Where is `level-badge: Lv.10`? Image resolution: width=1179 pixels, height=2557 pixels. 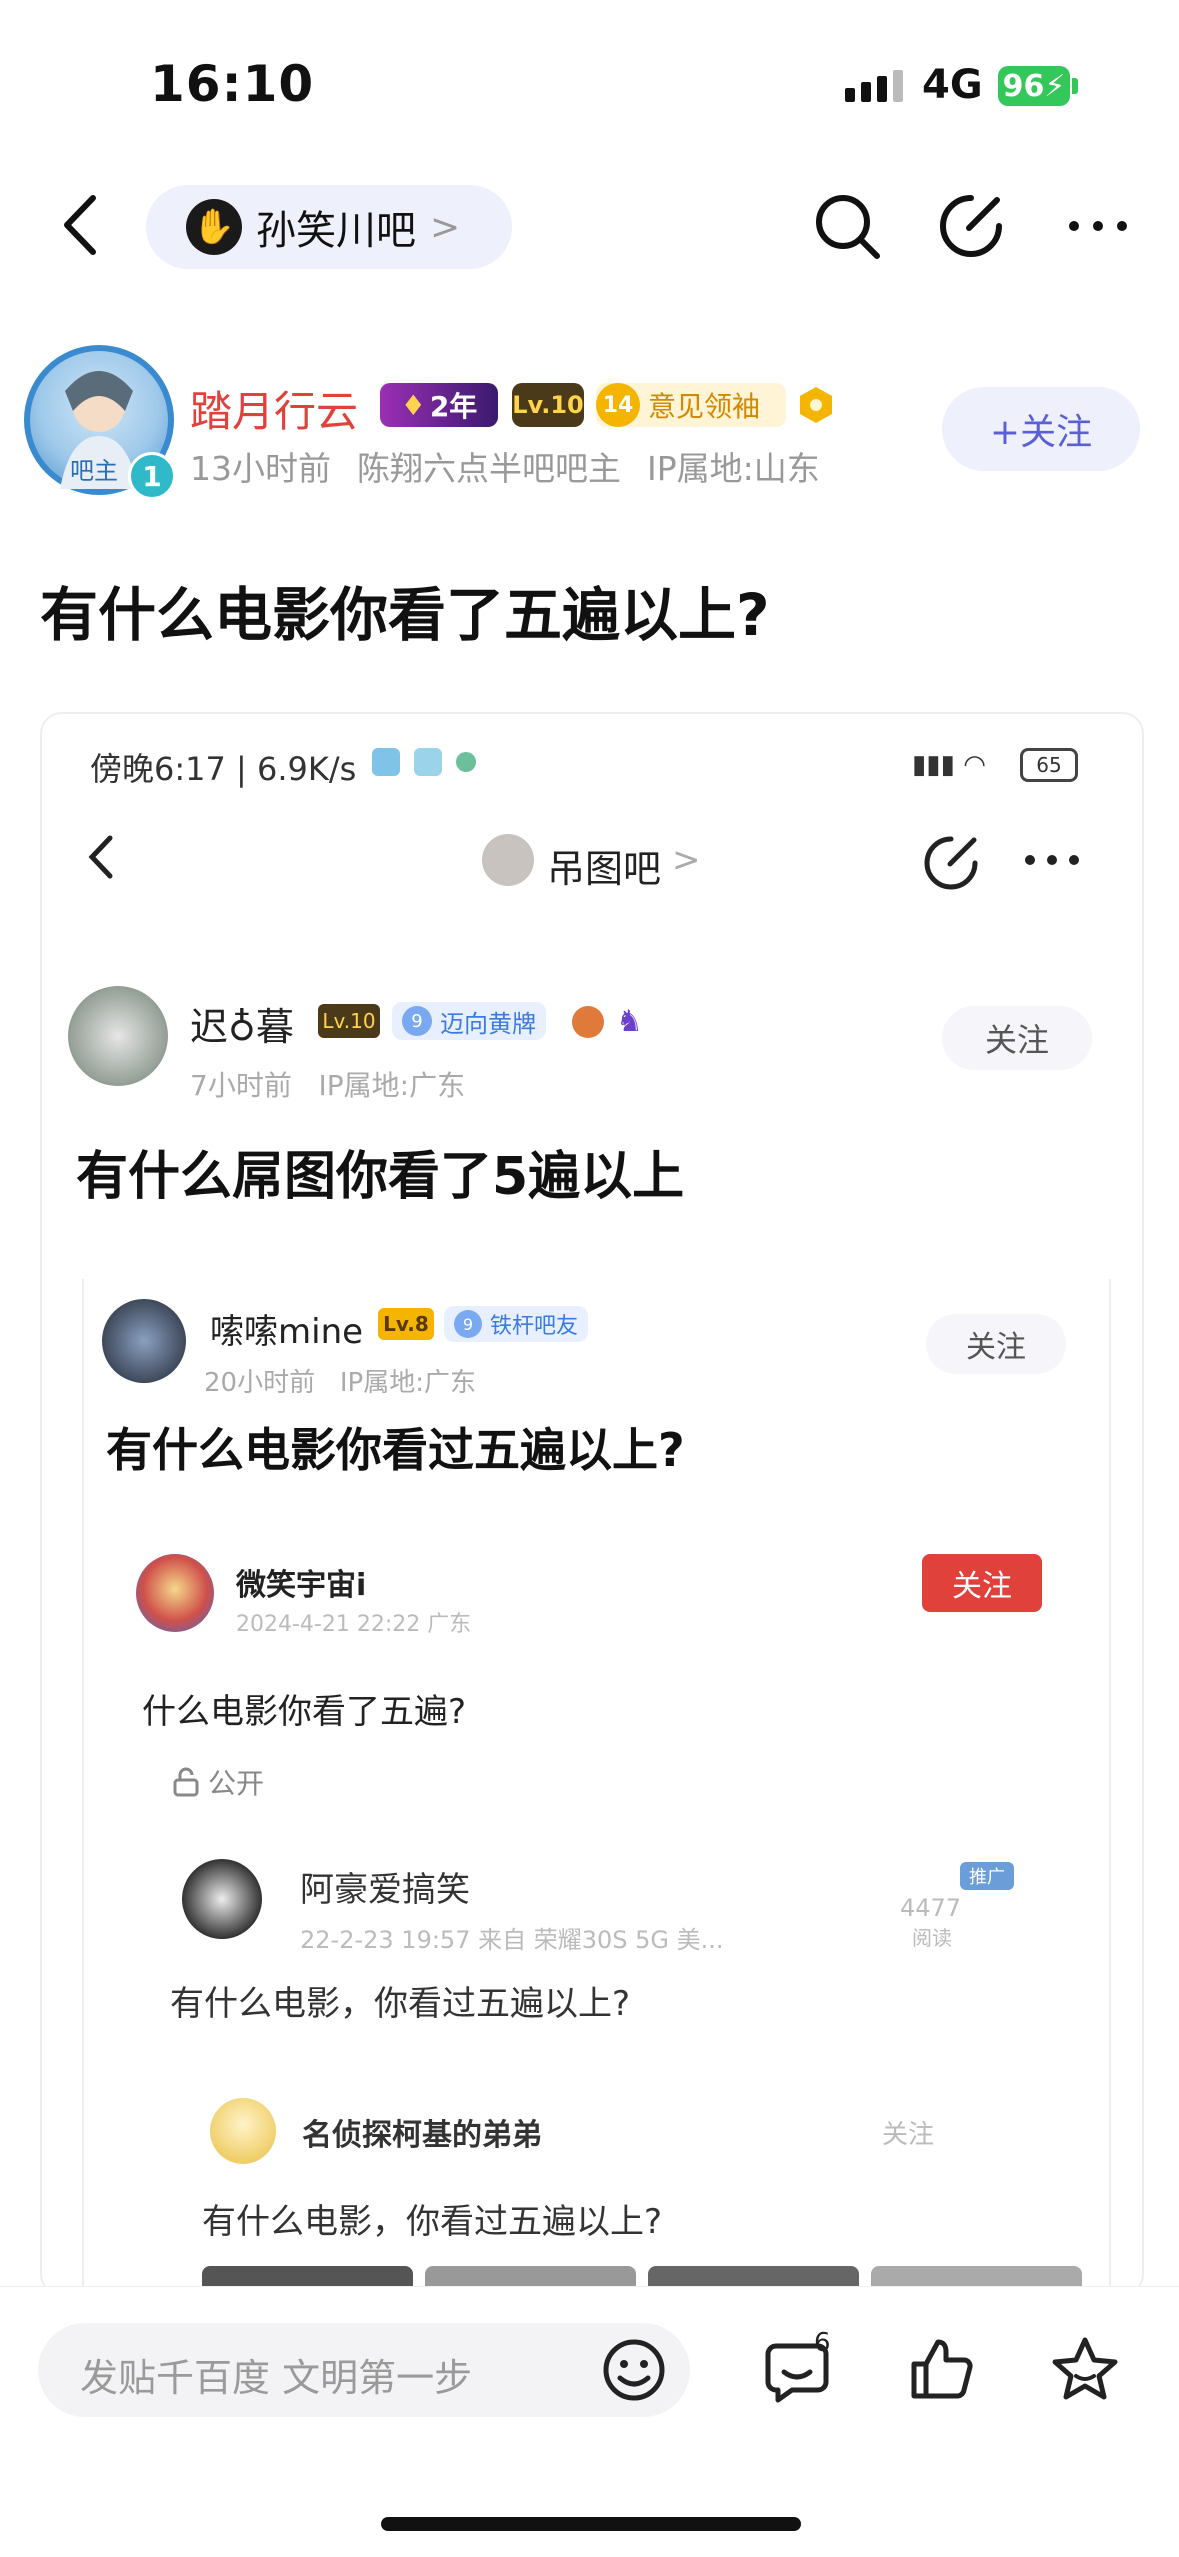 level-badge: Lv.10 is located at coordinates (548, 405).